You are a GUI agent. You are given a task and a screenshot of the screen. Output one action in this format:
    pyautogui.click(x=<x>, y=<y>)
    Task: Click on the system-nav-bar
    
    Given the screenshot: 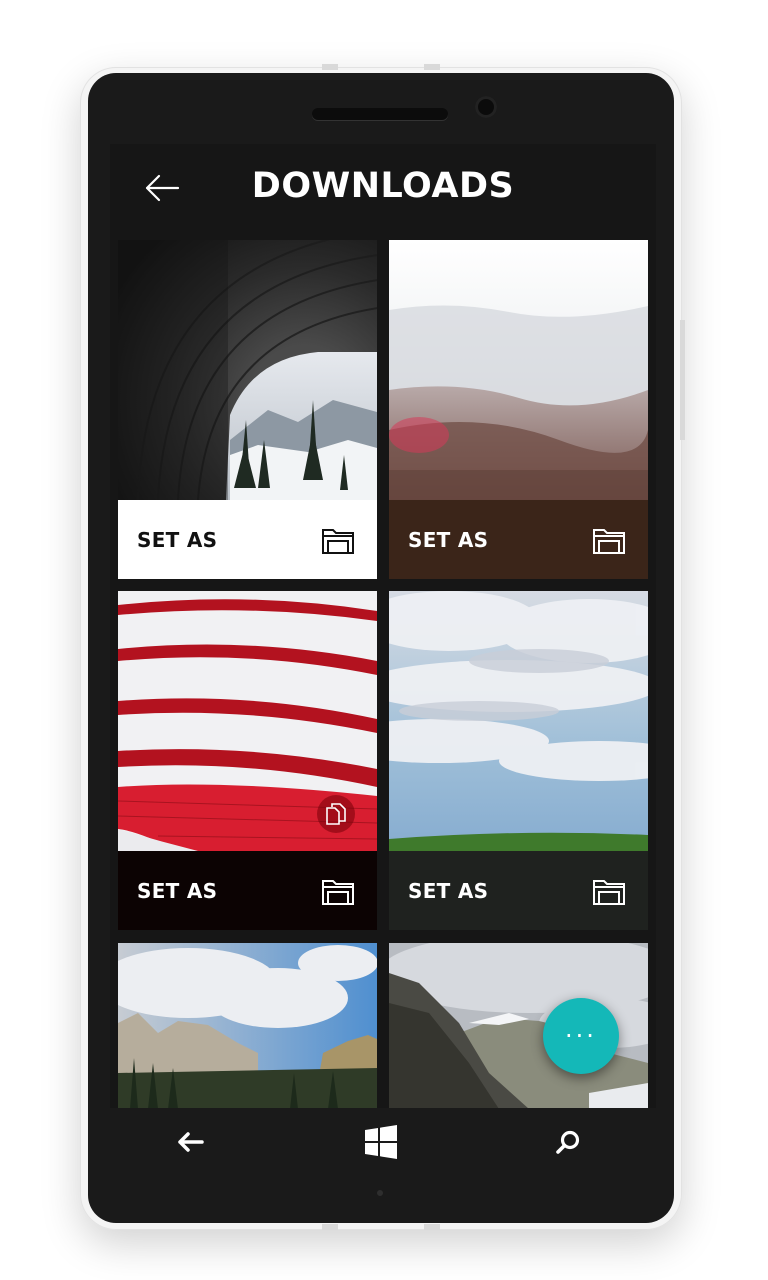 What is the action you would take?
    pyautogui.click(x=381, y=1140)
    